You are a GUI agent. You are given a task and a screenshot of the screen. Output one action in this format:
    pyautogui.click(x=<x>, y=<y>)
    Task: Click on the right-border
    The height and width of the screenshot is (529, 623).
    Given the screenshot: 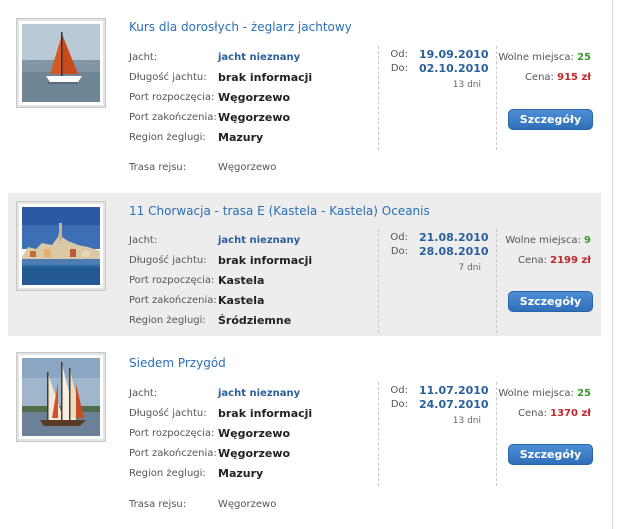 What is the action you would take?
    pyautogui.click(x=612, y=264)
    